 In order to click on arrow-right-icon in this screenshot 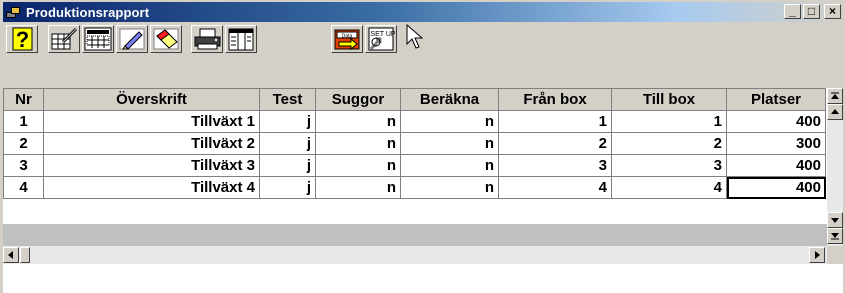, I will do `click(817, 255)`.